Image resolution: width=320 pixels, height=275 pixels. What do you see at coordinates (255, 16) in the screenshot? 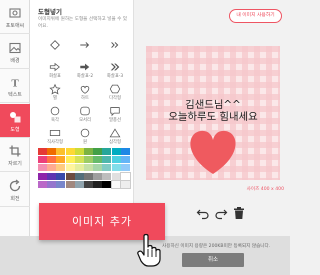
I see `use-my-image-button: 내 이미지 사용하기` at bounding box center [255, 16].